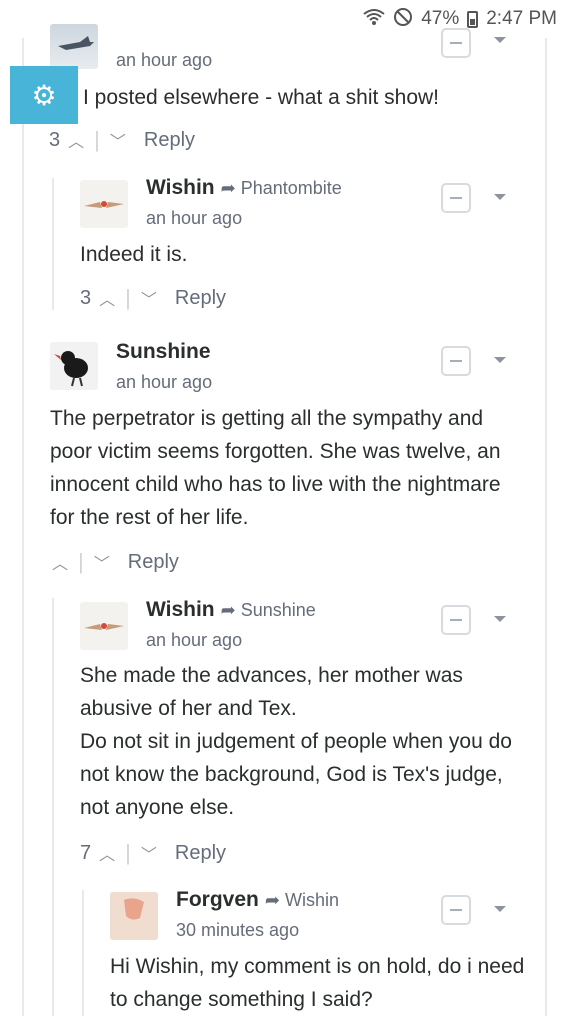  What do you see at coordinates (86, 852) in the screenshot?
I see `vote-count: 7` at bounding box center [86, 852].